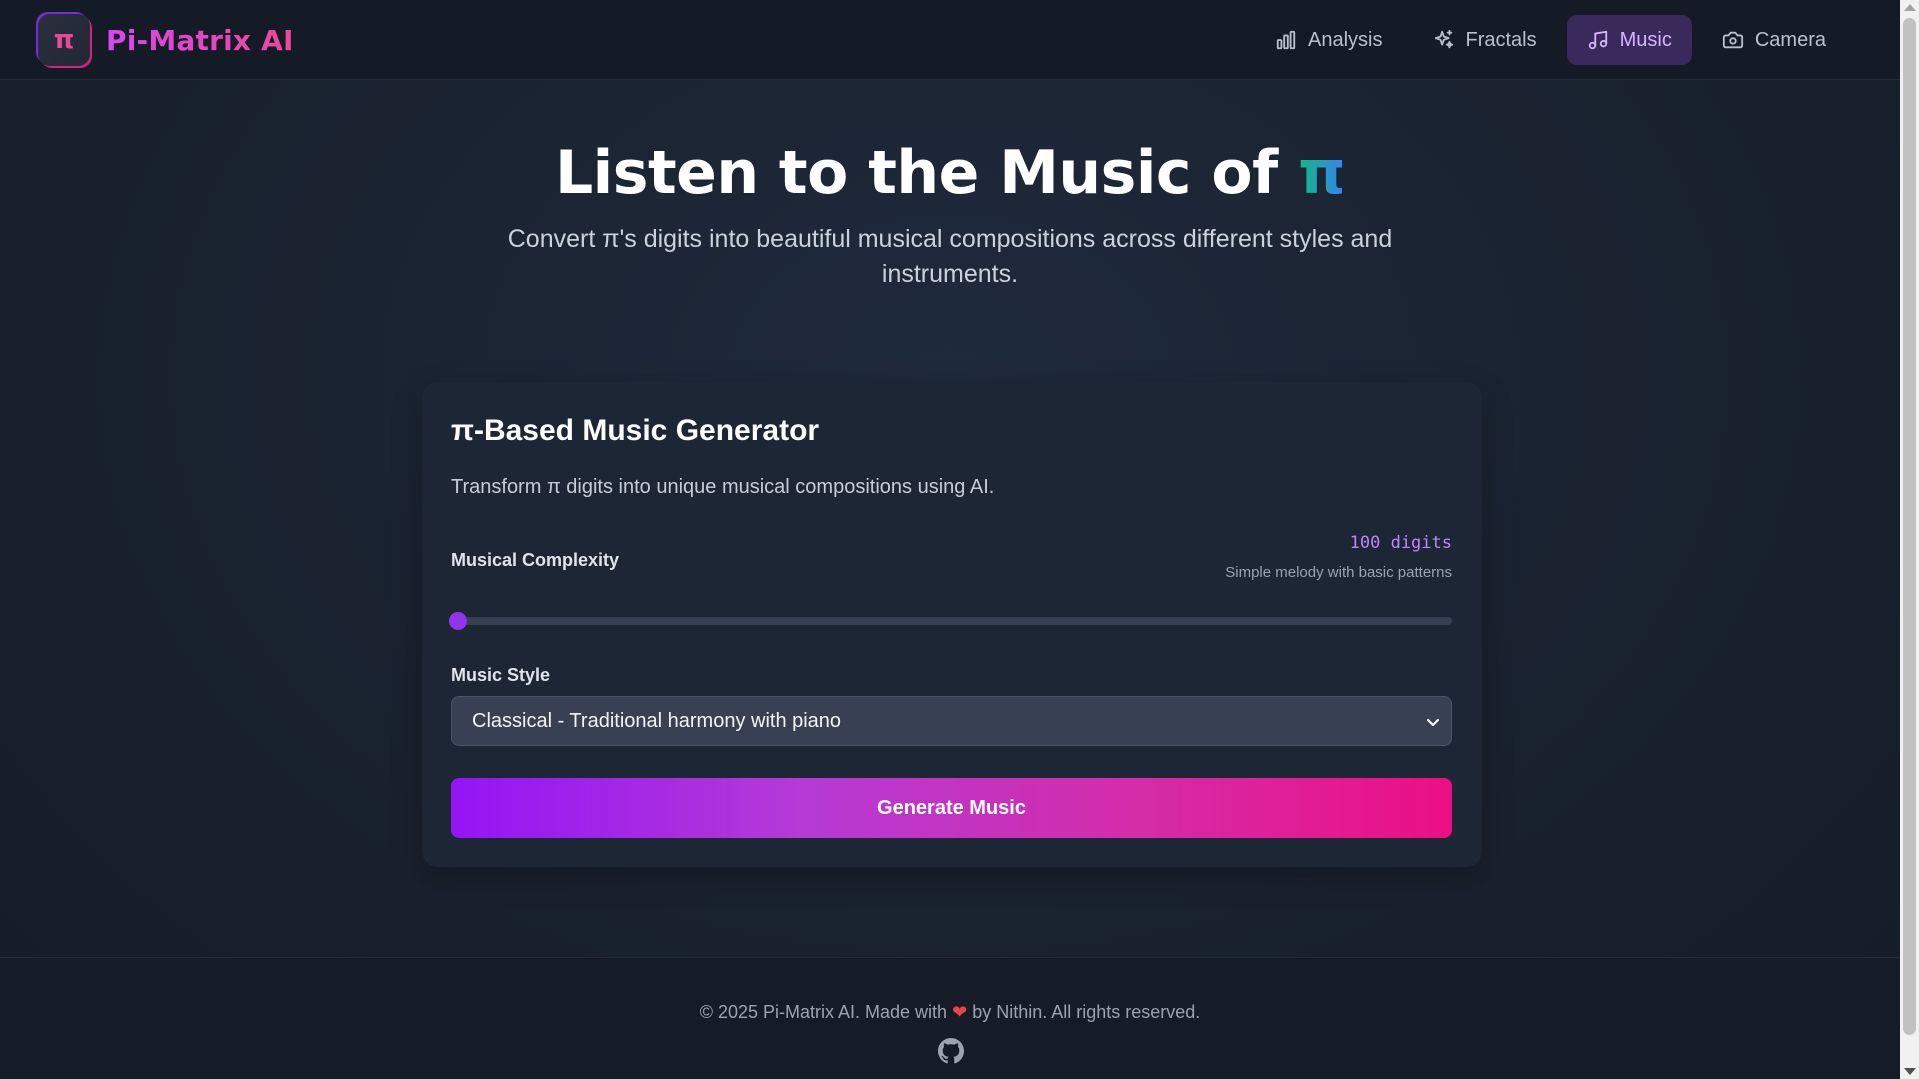 The image size is (1919, 1079). I want to click on bar-chart-icon, so click(1286, 40).